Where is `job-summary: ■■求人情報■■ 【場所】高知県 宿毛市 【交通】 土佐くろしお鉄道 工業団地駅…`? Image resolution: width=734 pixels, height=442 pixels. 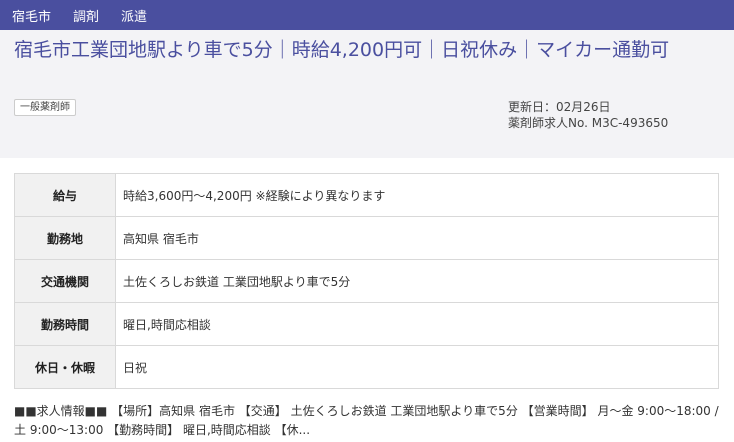 job-summary: ■■求人情報■■ 【場所】高知県 宿毛市 【交通】 土佐くろしお鉄道 工業団地駅… is located at coordinates (366, 420).